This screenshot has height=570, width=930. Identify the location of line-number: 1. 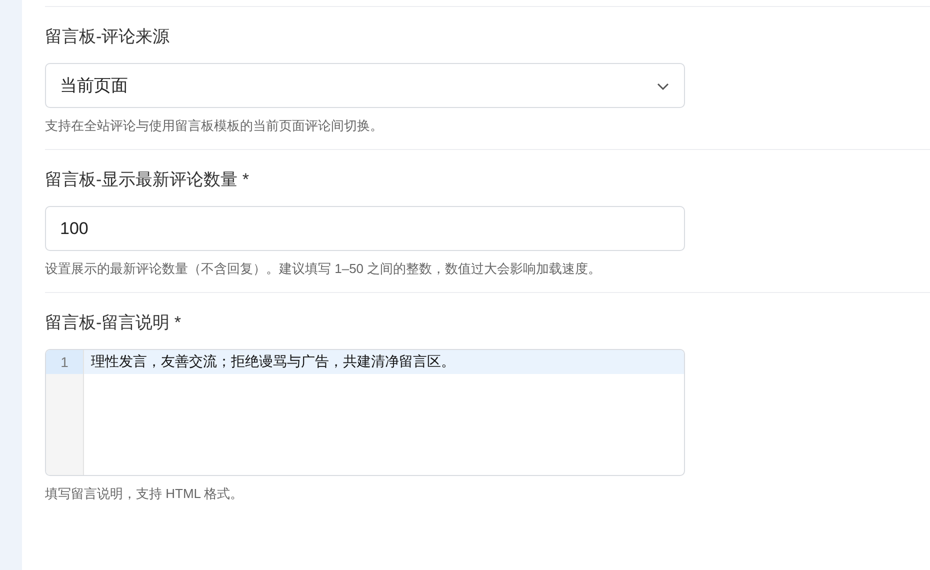
(65, 362).